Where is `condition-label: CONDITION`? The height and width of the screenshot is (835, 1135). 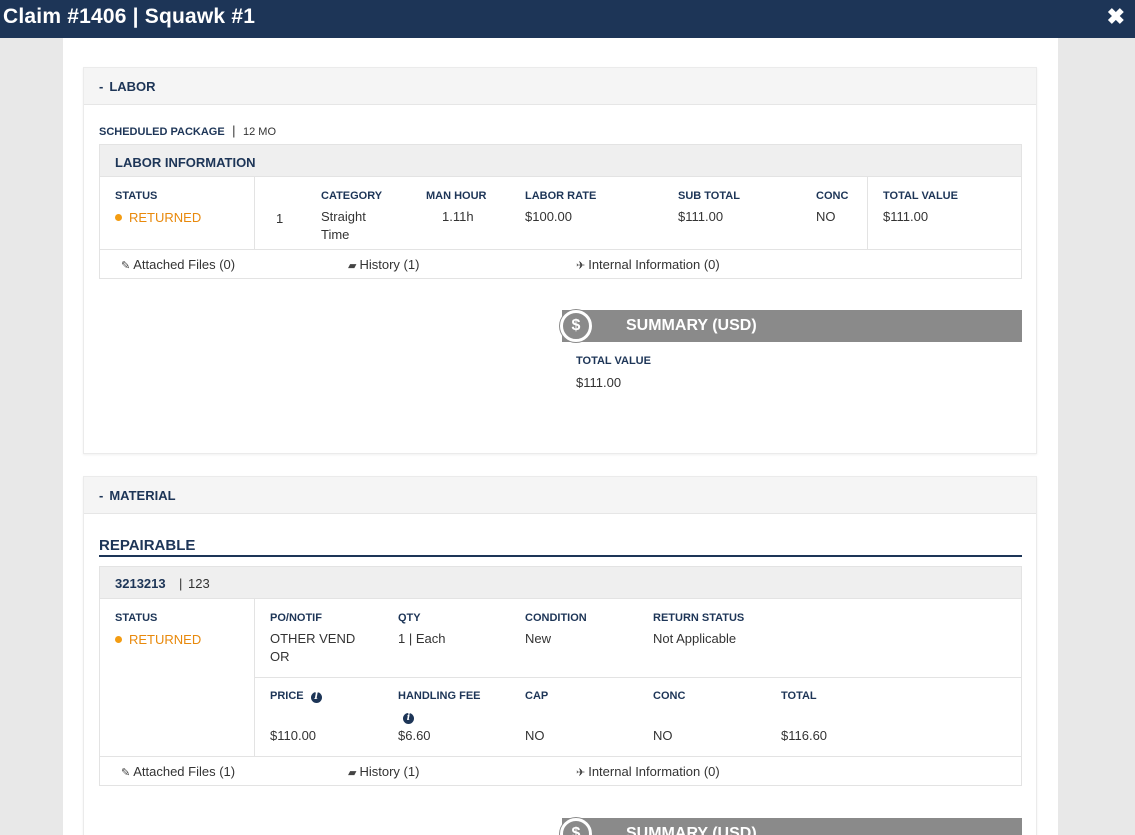
condition-label: CONDITION is located at coordinates (556, 618).